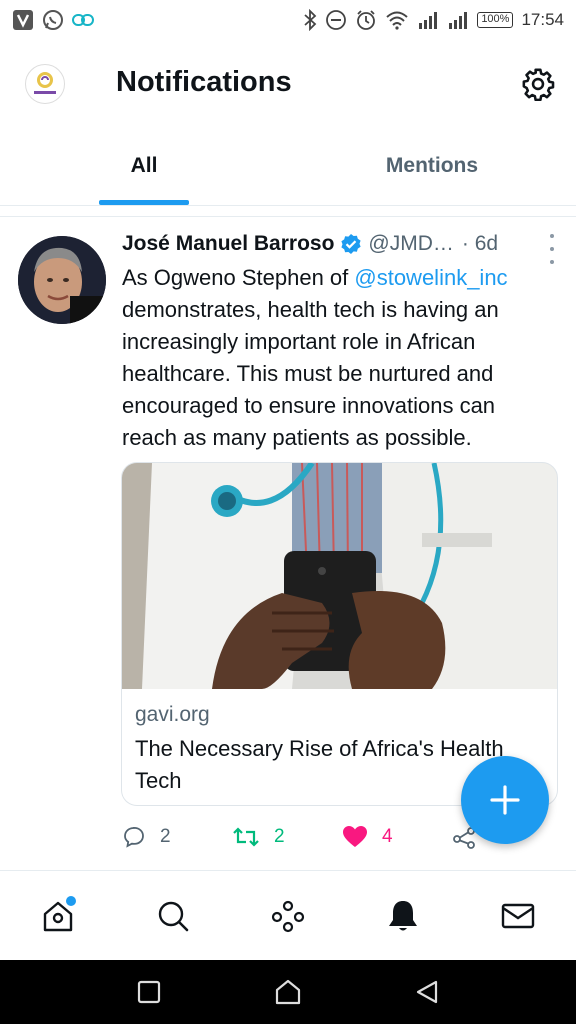 The width and height of the screenshot is (576, 1024). Describe the element at coordinates (23, 20) in the screenshot. I see `v-app-icon` at that location.